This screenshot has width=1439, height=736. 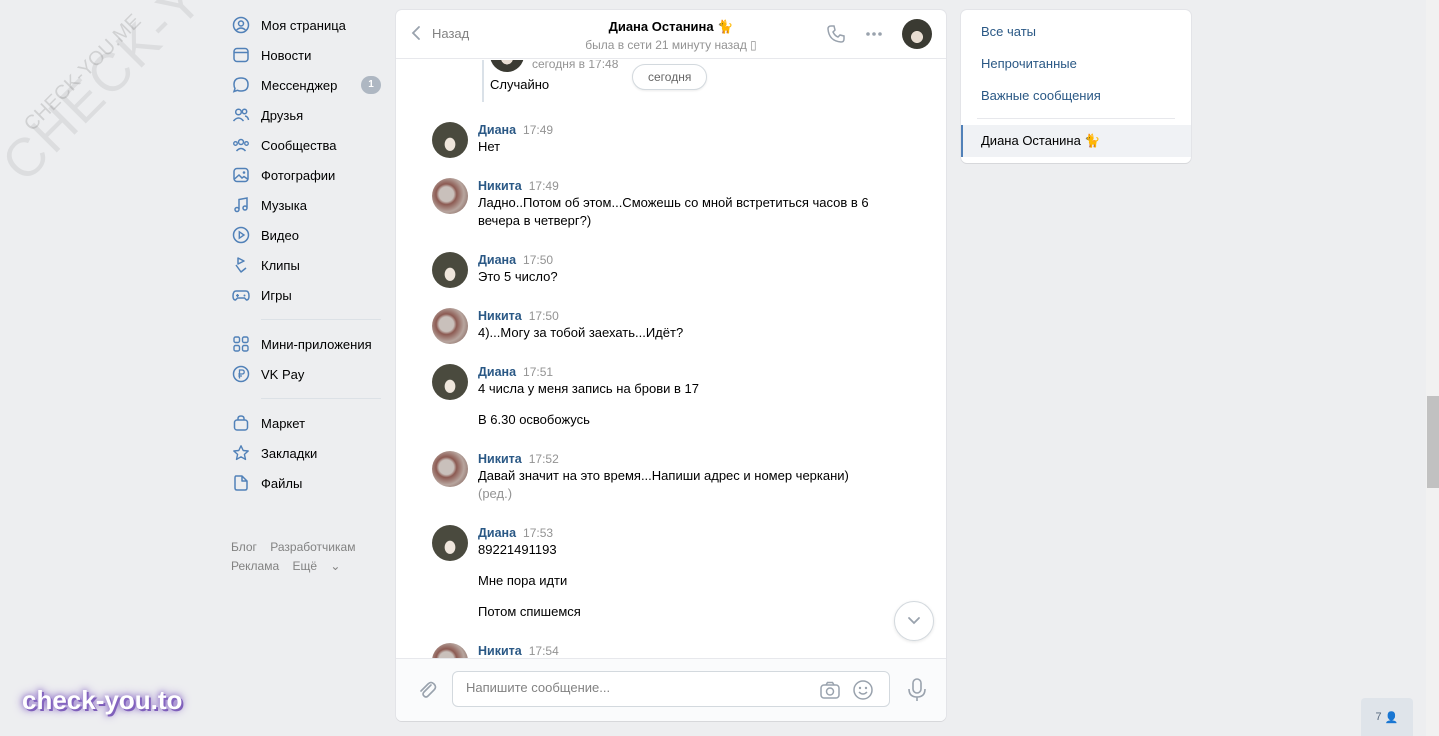 I want to click on menu-item: Игры, so click(x=306, y=295).